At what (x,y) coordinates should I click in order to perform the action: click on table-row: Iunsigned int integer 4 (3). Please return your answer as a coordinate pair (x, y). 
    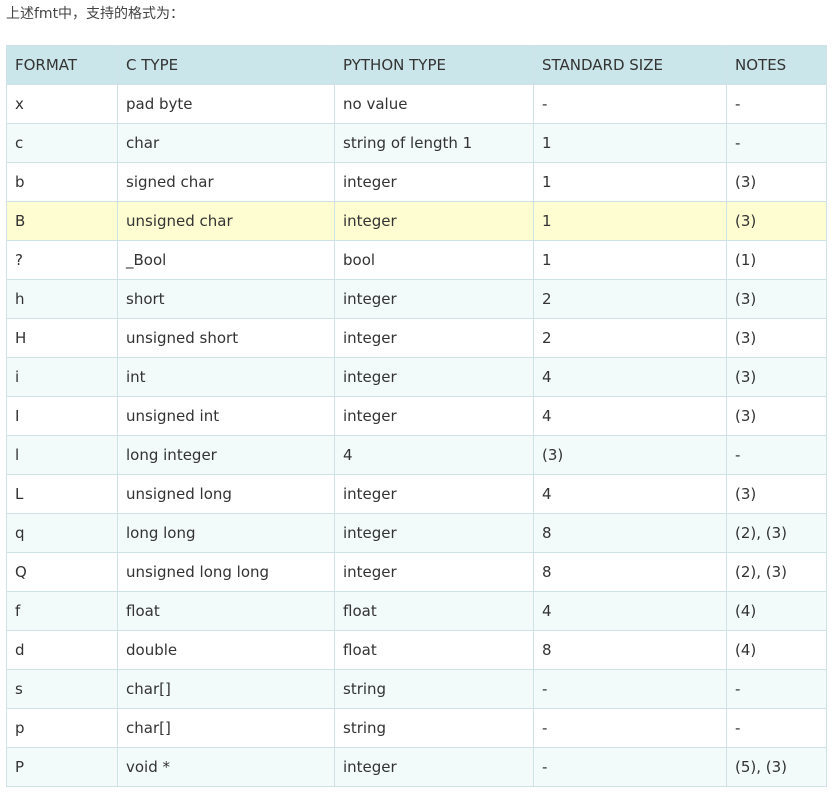
    Looking at the image, I should click on (416, 416).